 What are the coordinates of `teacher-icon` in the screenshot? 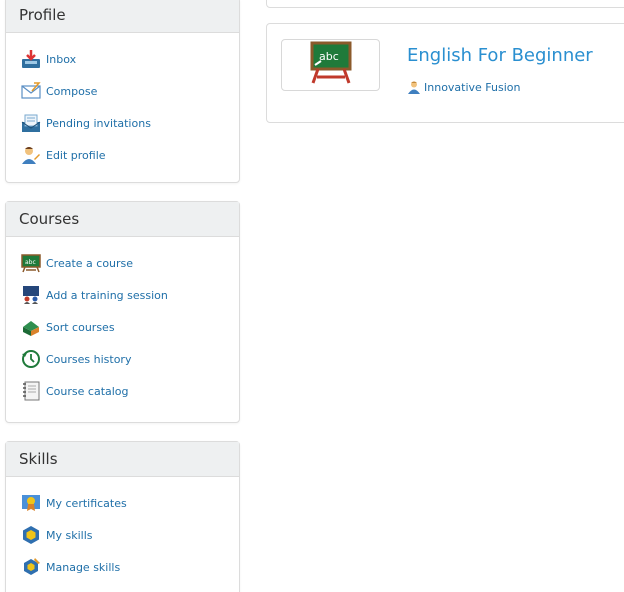 It's located at (414, 87).